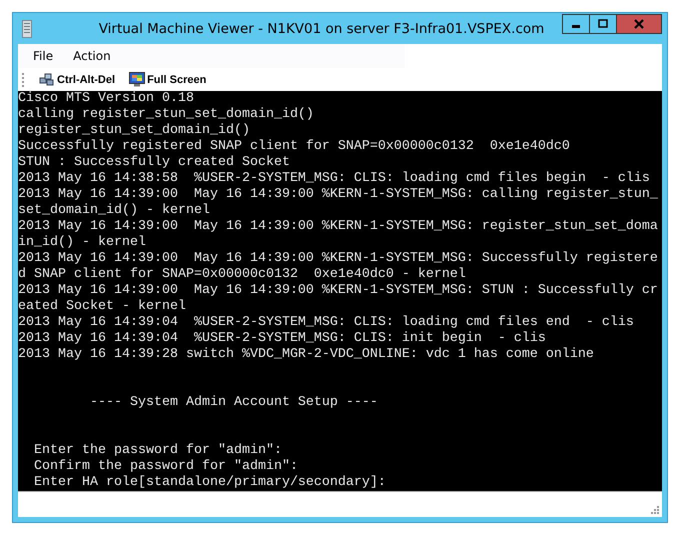 The height and width of the screenshot is (533, 679). What do you see at coordinates (165, 466) in the screenshot?
I see `console-line: Confirm the password for "admin":` at bounding box center [165, 466].